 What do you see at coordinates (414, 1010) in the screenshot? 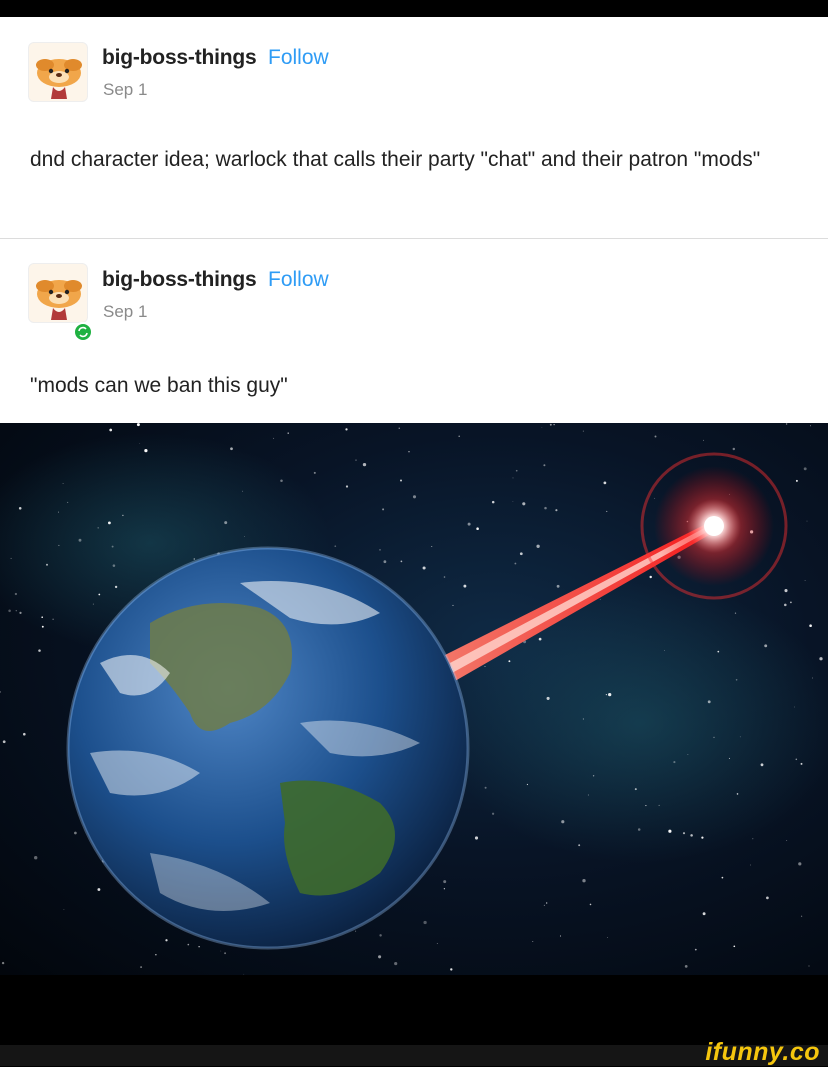
I see `footer-bar` at bounding box center [414, 1010].